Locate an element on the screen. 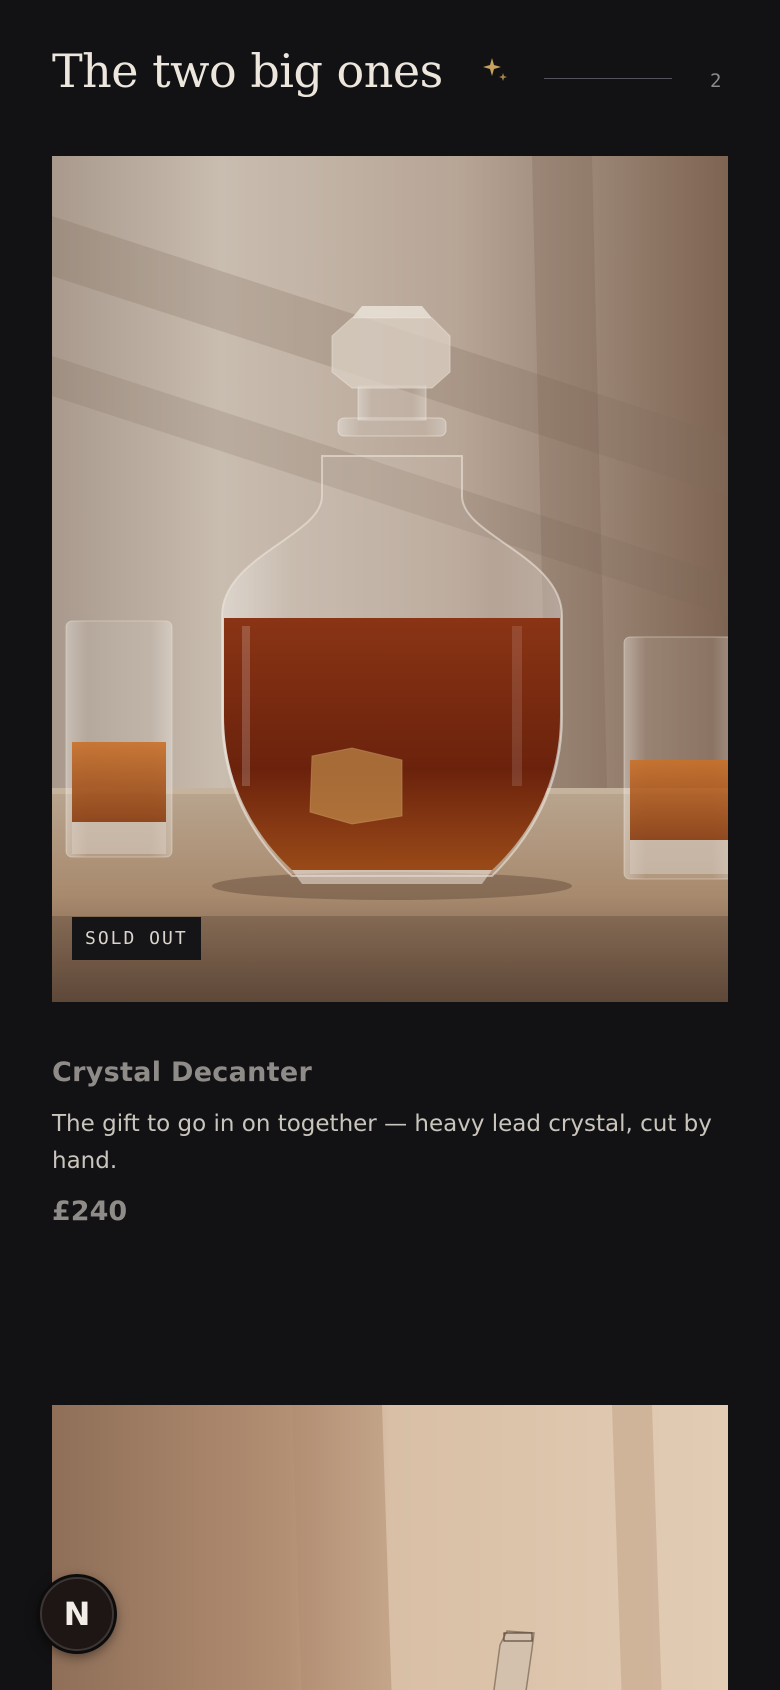 The height and width of the screenshot is (1690, 780). n-logo-letter: N is located at coordinates (77, 1614).